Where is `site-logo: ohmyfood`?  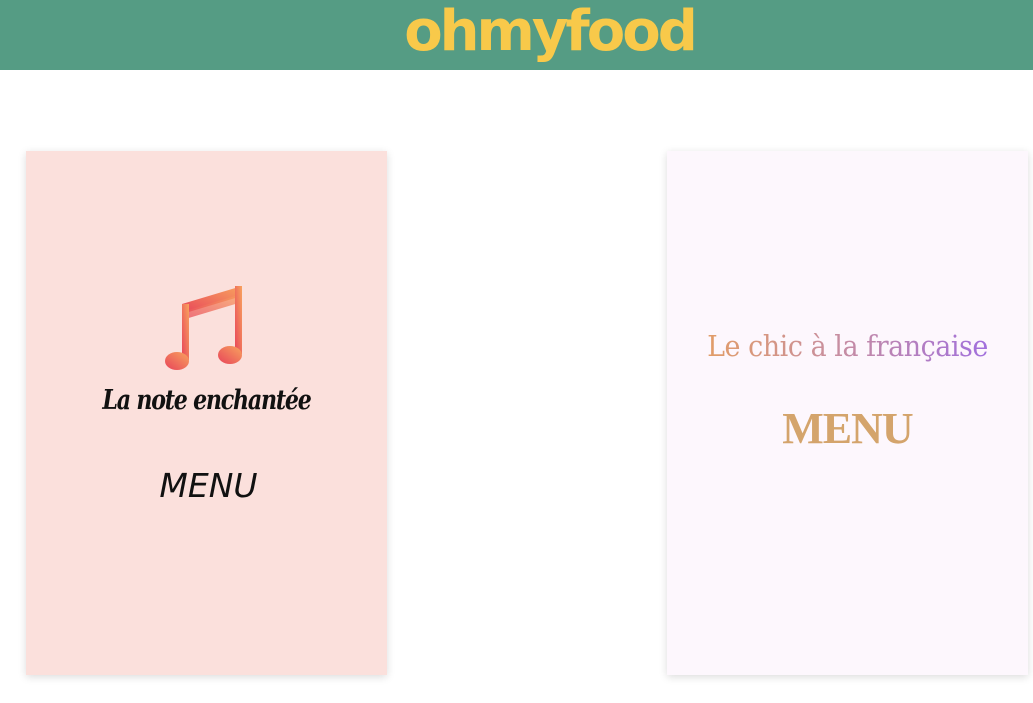 site-logo: ohmyfood is located at coordinates (551, 32).